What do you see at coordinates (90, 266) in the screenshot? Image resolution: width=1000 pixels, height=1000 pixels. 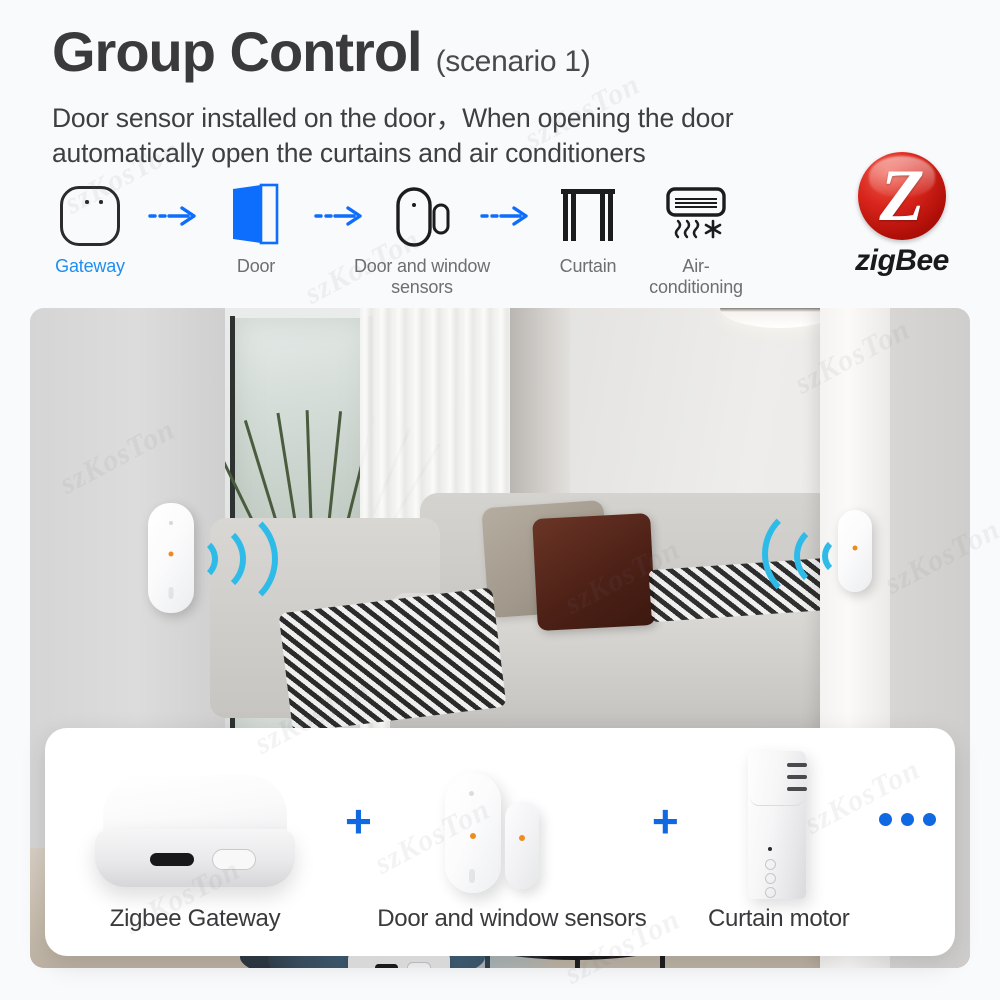 I see `flow-label-gateway: Gateway` at bounding box center [90, 266].